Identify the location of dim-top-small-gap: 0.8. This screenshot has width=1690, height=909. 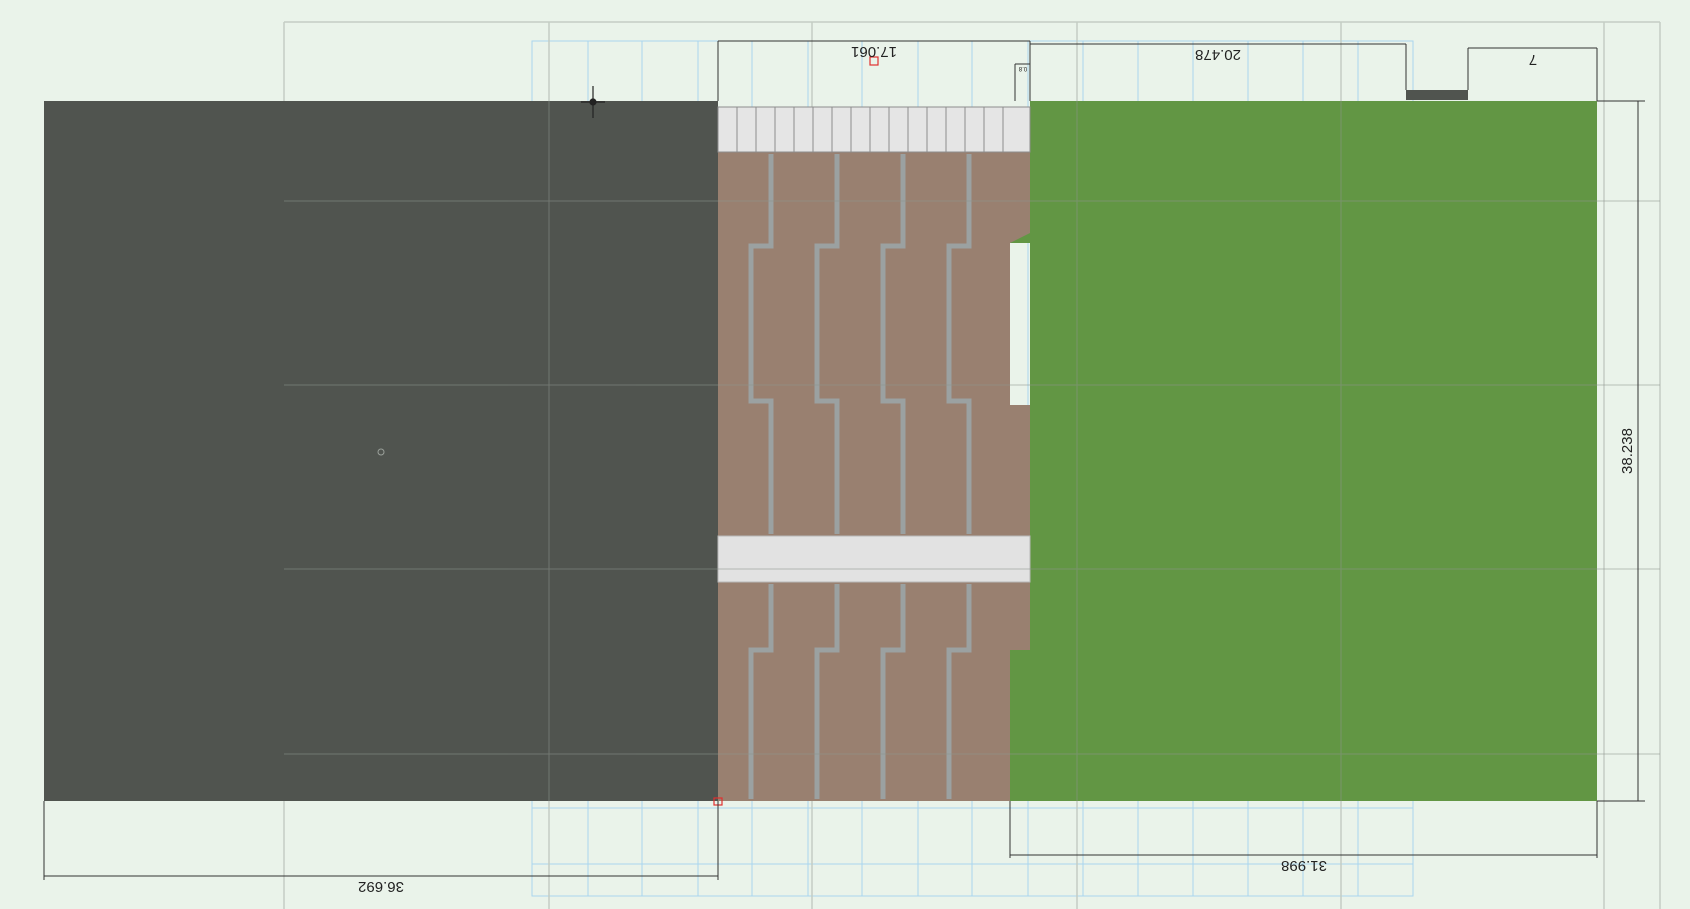
(1022, 68).